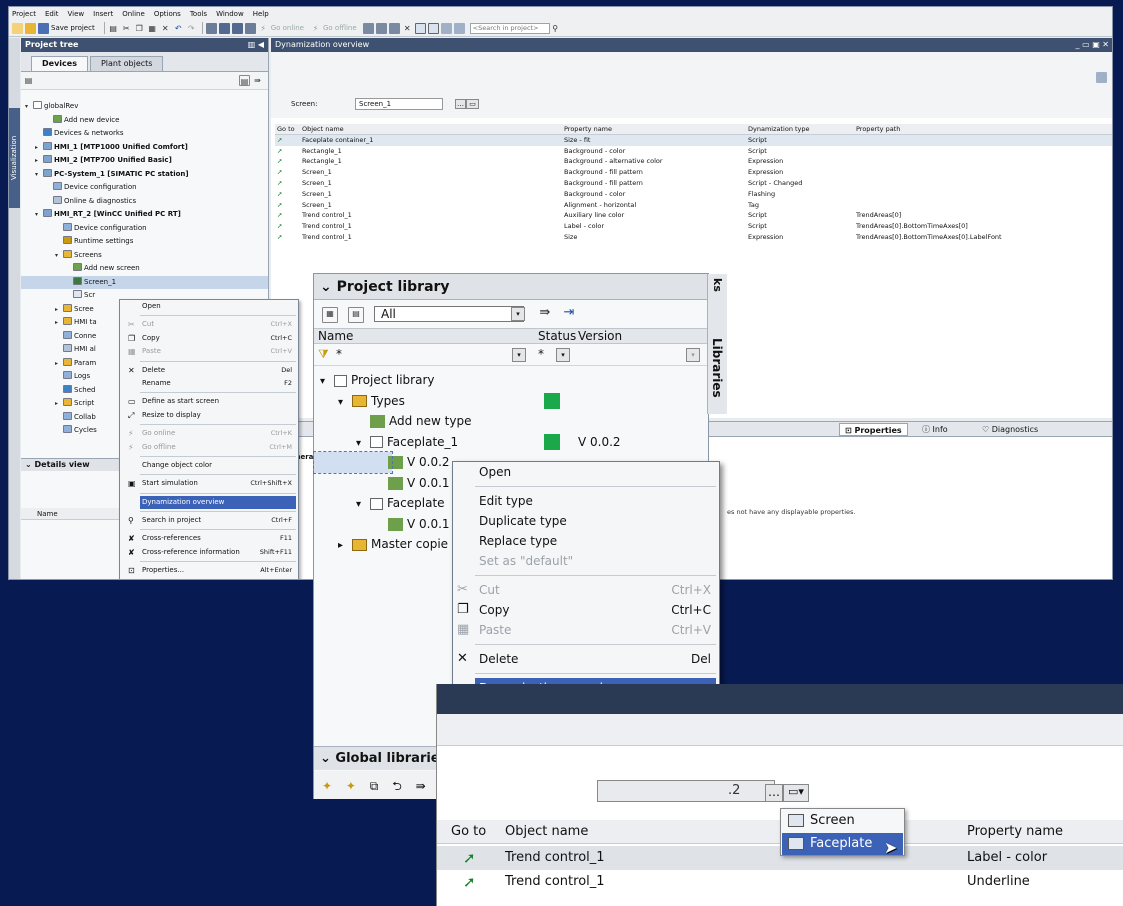 This screenshot has width=1123, height=906. I want to click on tree-item: Device configuration, so click(144, 188).